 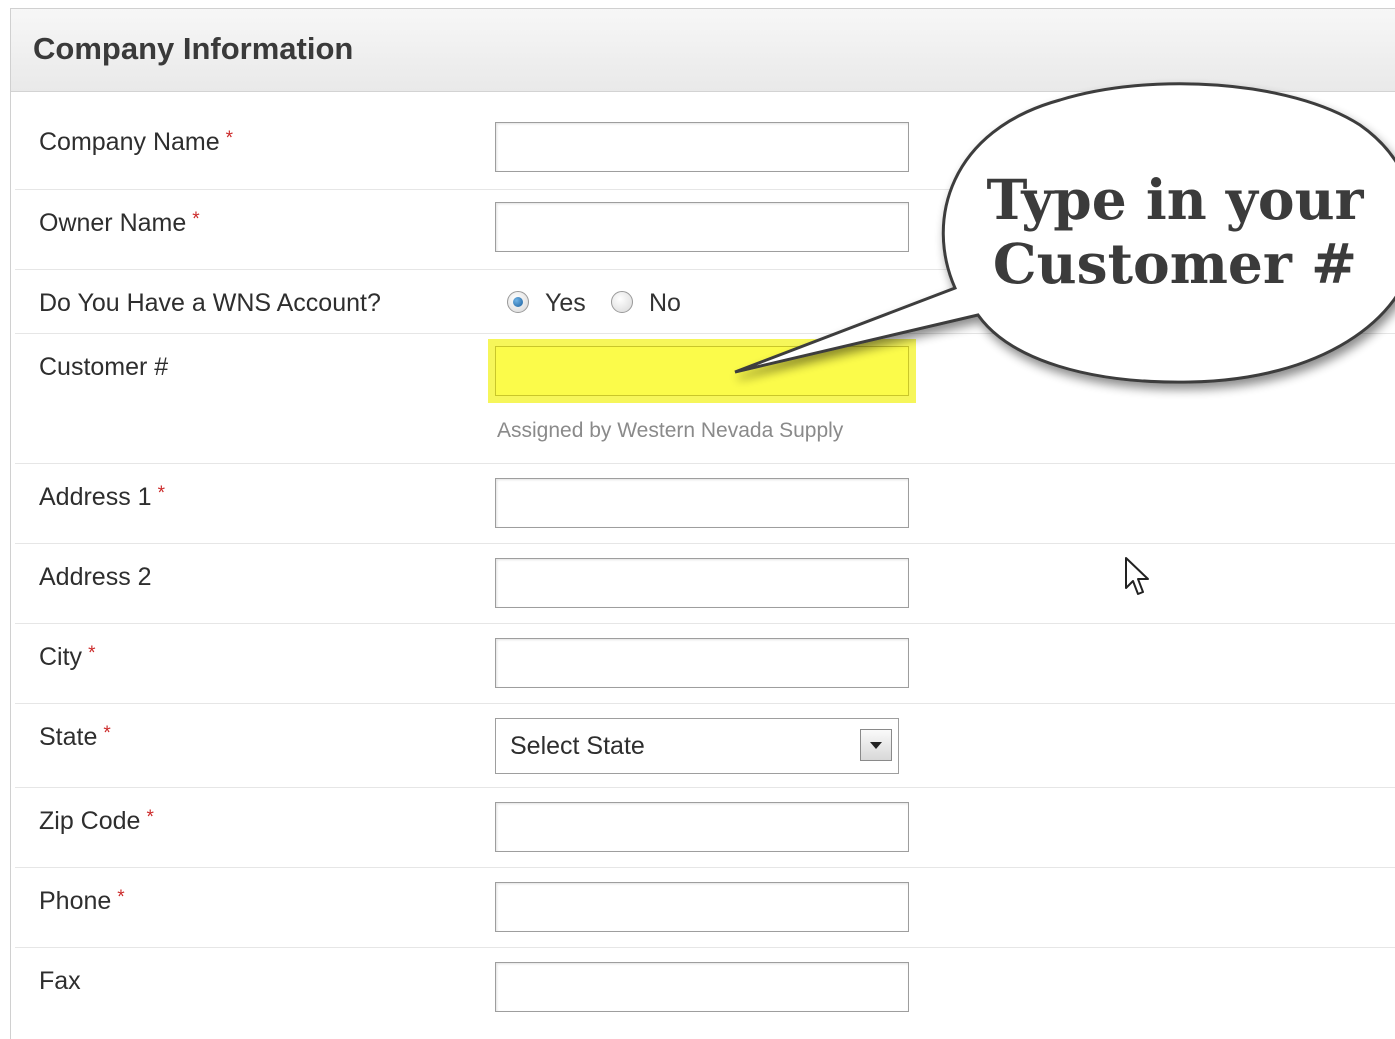 I want to click on form-row-address1: Address 1 *, so click(x=705, y=503).